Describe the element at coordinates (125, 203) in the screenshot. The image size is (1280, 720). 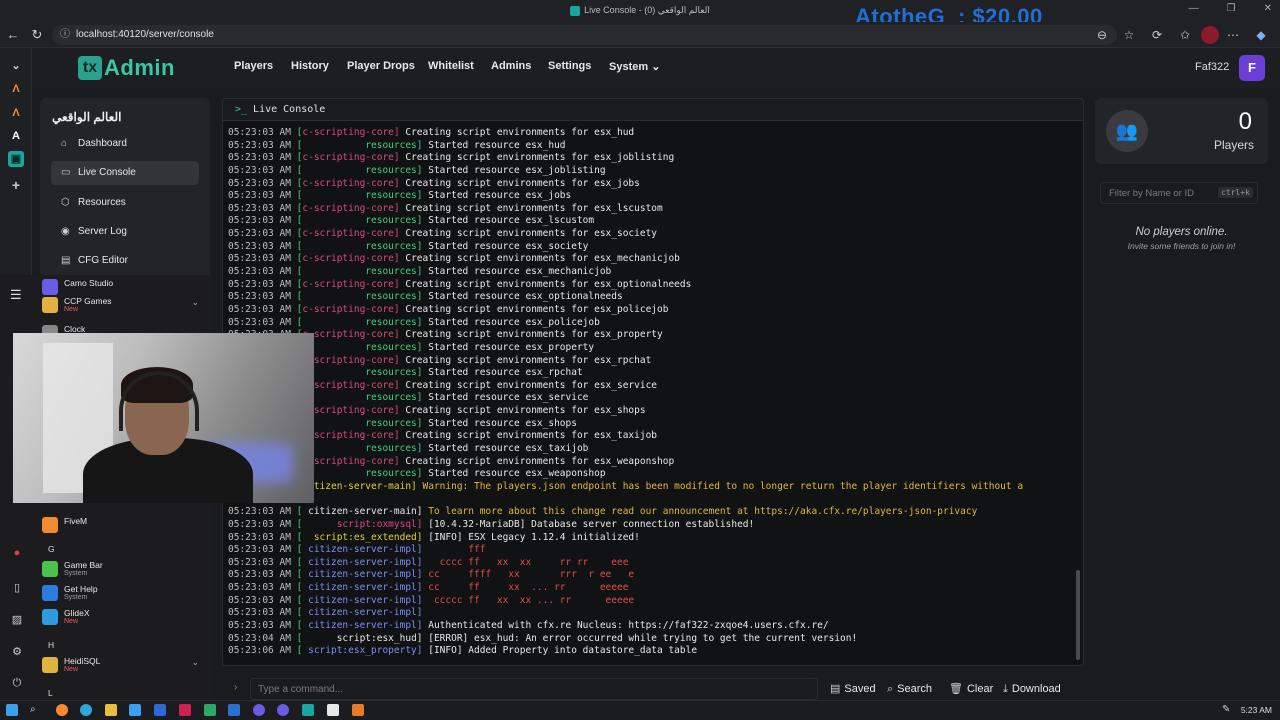
I see `sidebar-item-resources: ⬡ Resources` at that location.